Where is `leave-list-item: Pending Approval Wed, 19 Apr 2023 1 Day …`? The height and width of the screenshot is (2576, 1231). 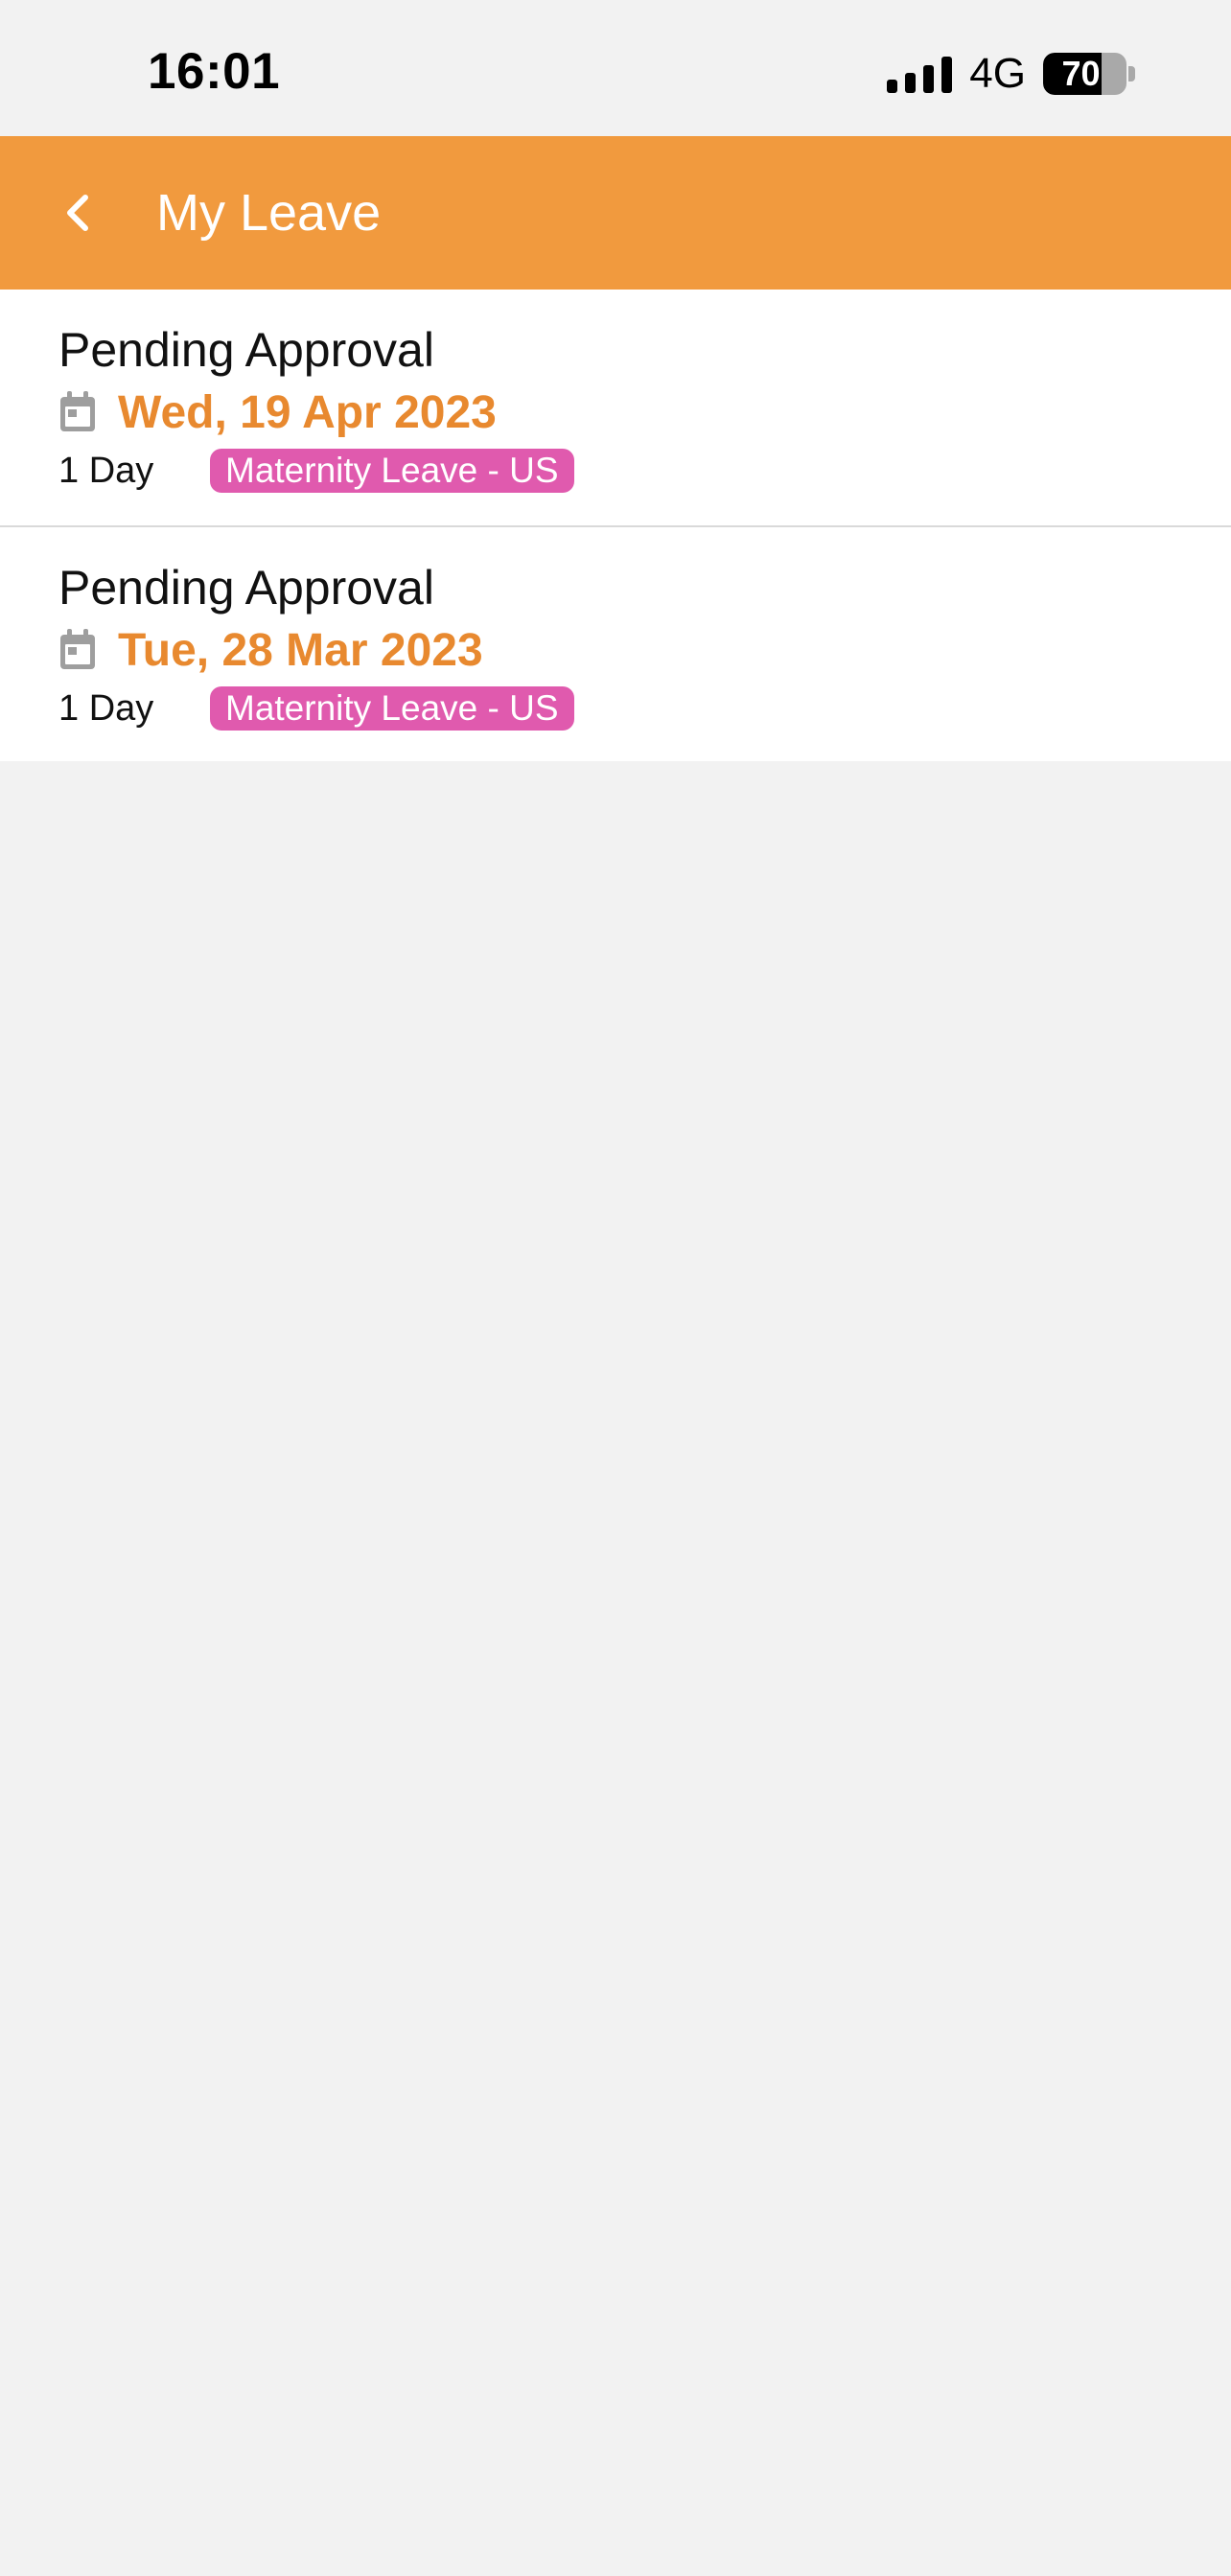
leave-list-item: Pending Approval Wed, 19 Apr 2023 1 Day … is located at coordinates (615, 408).